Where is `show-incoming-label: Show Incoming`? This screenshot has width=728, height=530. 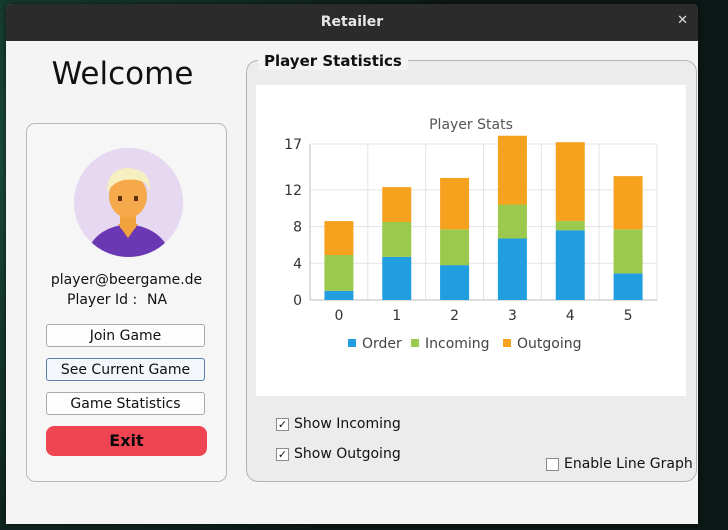
show-incoming-label: Show Incoming is located at coordinates (347, 424).